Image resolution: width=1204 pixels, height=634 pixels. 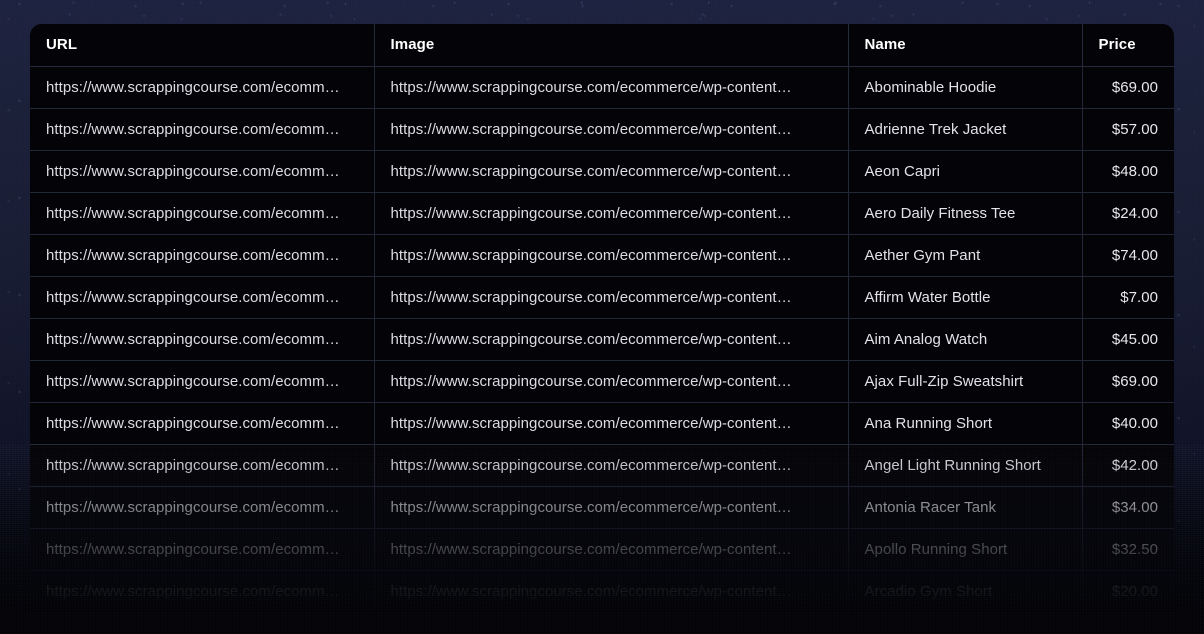 What do you see at coordinates (965, 381) in the screenshot?
I see `cell-name: Ajax Full-Zip Sweatshirt` at bounding box center [965, 381].